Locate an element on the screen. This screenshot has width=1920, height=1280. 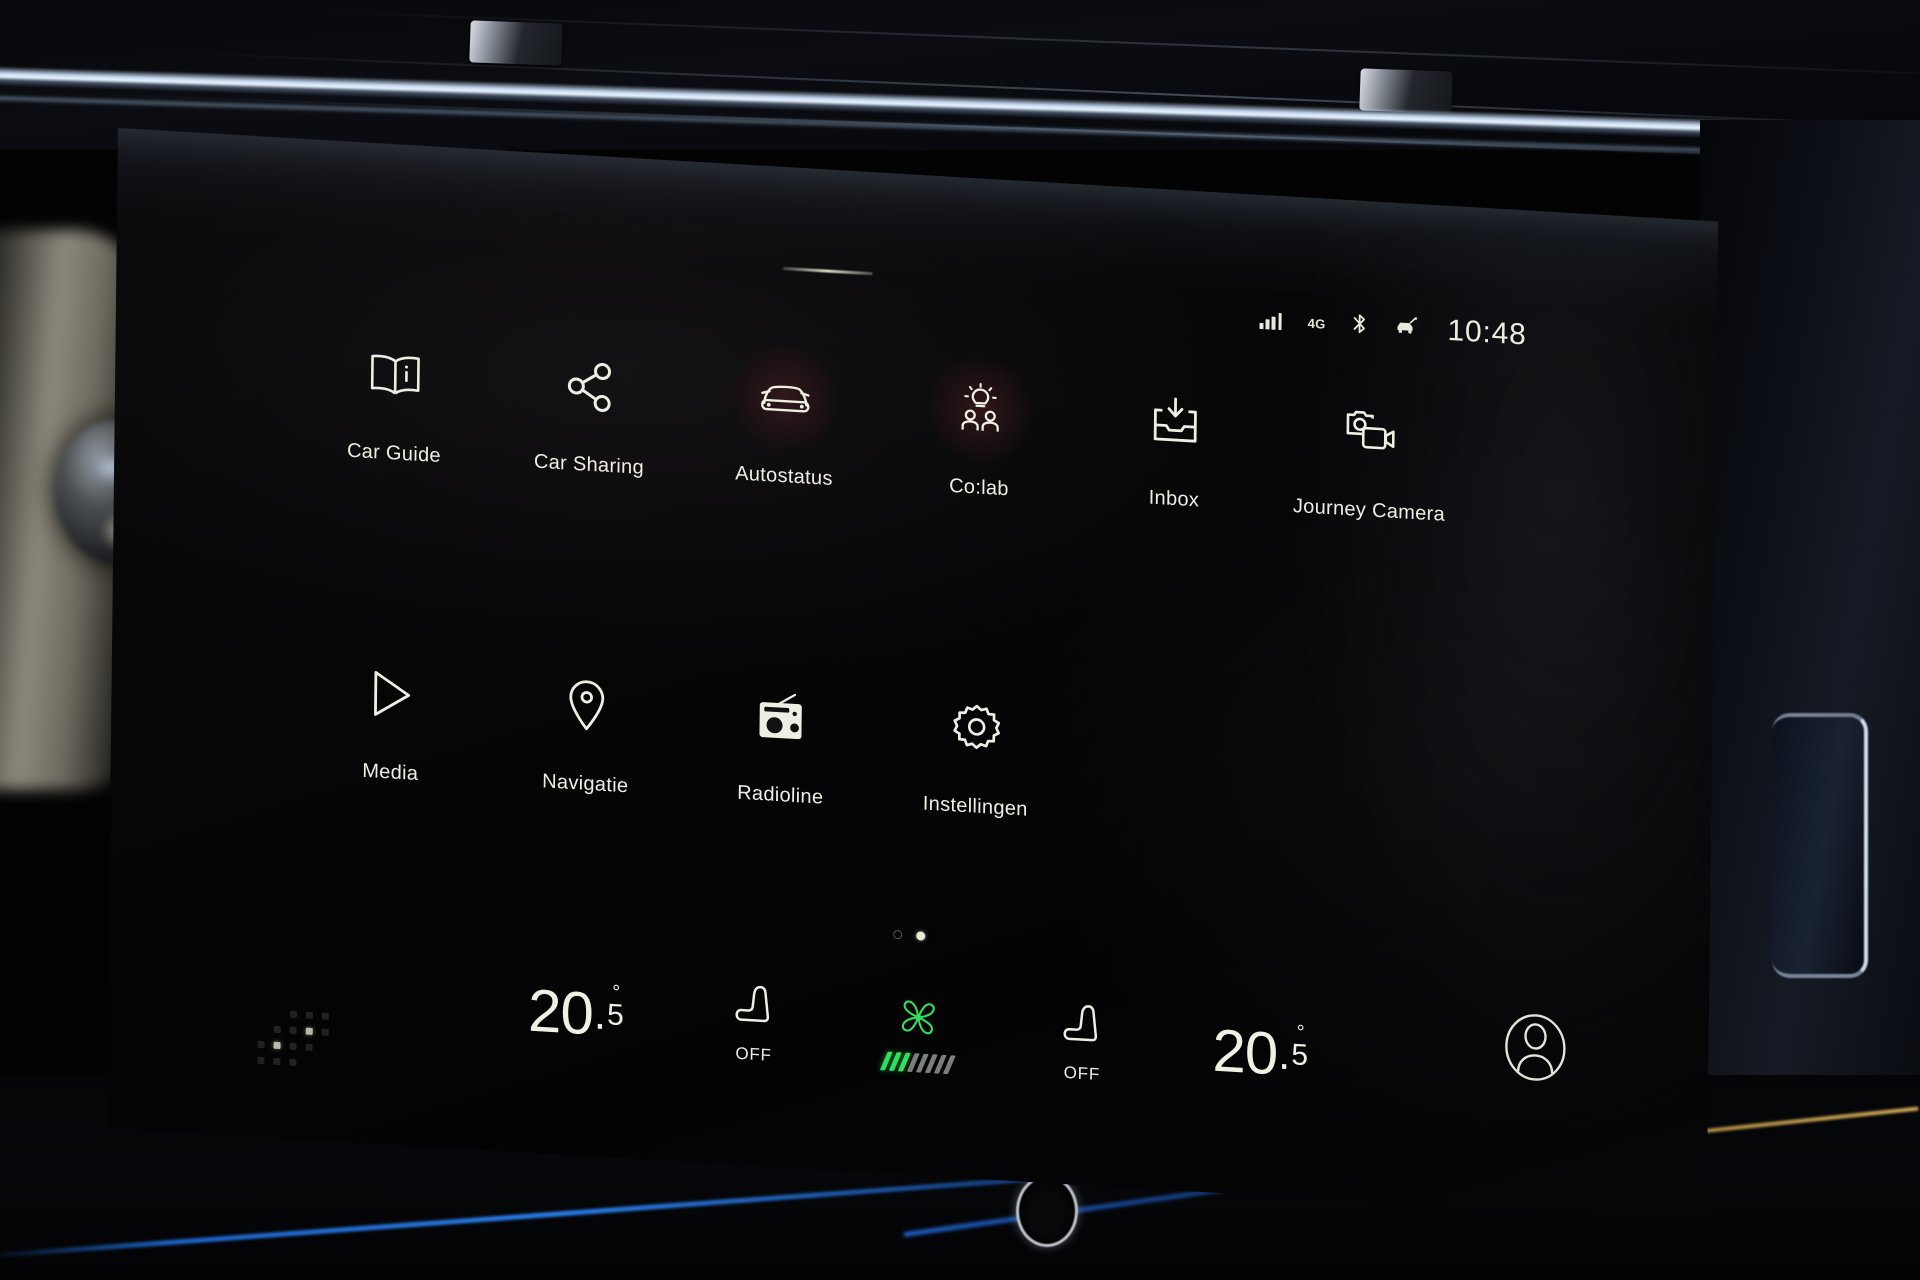
app-tile-journey-camera: Journey Camera is located at coordinates (1369, 457).